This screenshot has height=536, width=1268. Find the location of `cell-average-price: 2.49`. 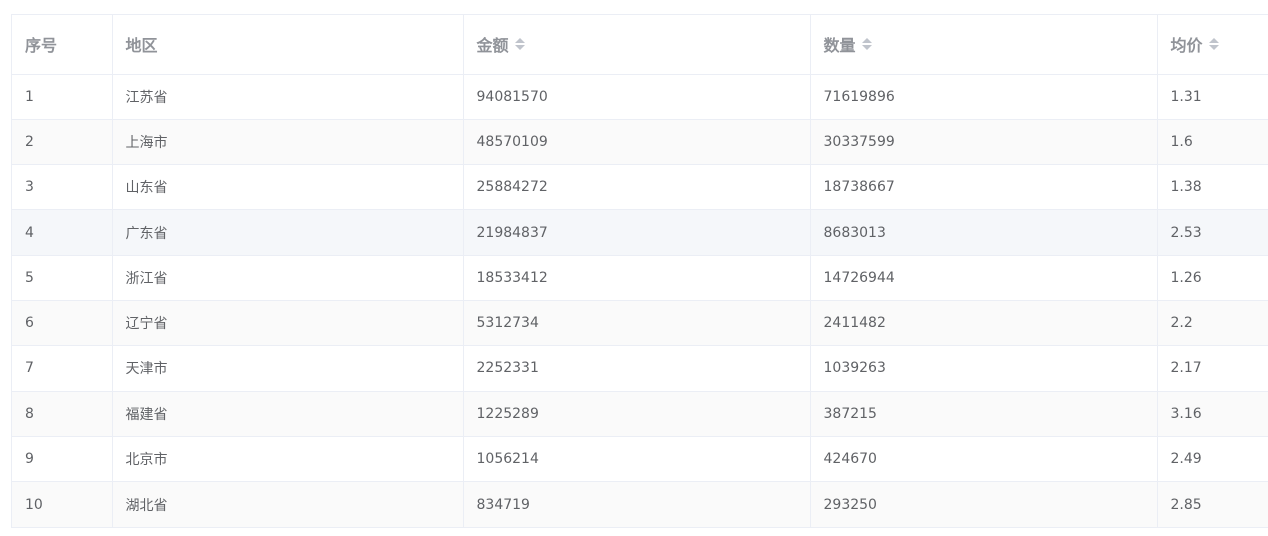

cell-average-price: 2.49 is located at coordinates (1212, 459).